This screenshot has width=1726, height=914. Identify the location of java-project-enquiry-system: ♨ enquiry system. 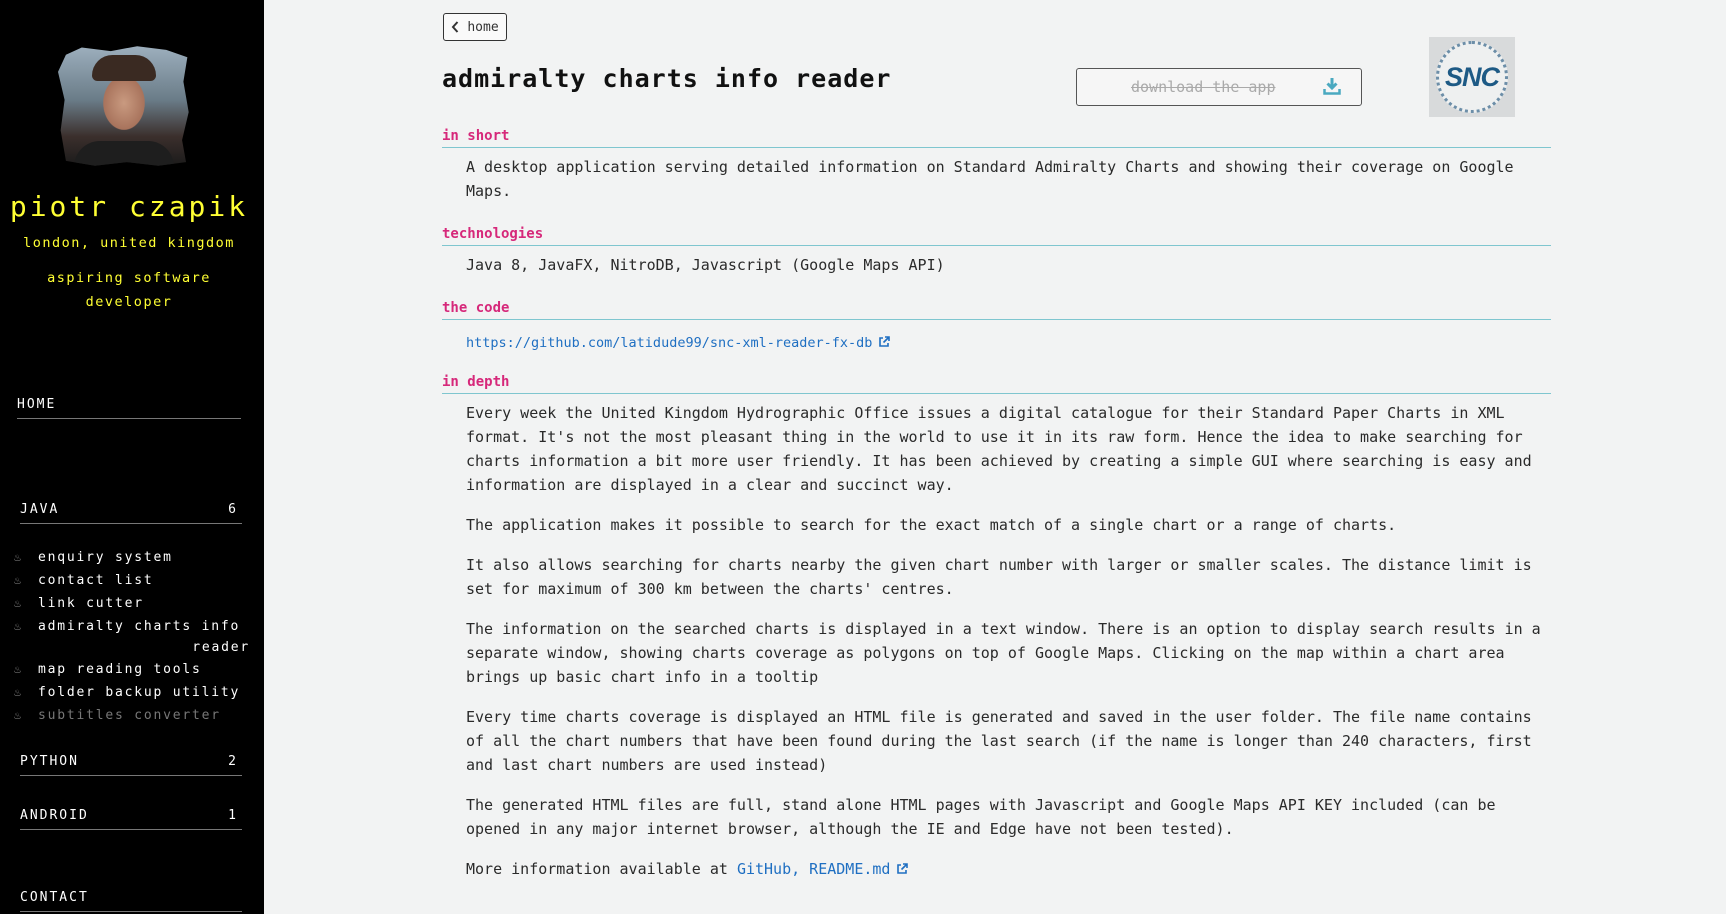
(132, 557).